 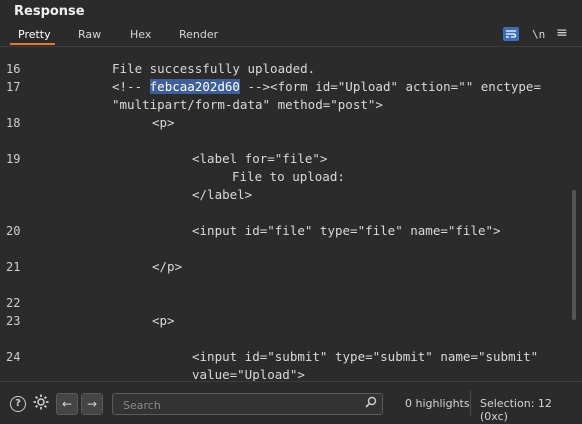 What do you see at coordinates (291, 12) in the screenshot?
I see `response-header: Response` at bounding box center [291, 12].